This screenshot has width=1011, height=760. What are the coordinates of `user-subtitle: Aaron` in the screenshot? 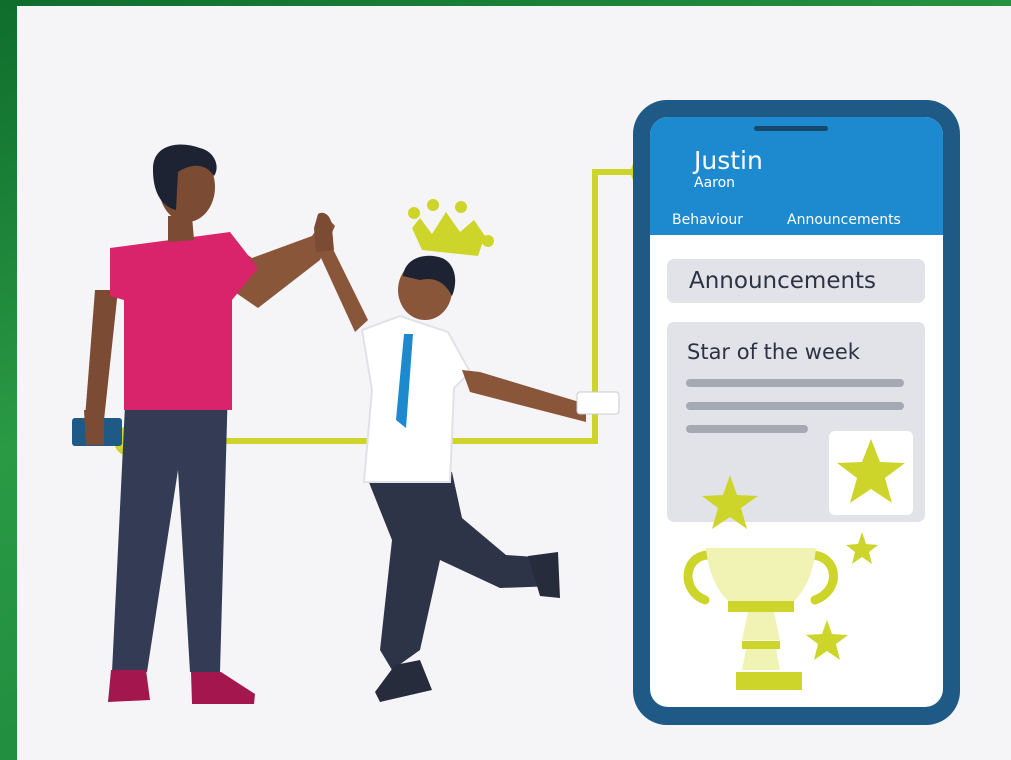 It's located at (715, 183).